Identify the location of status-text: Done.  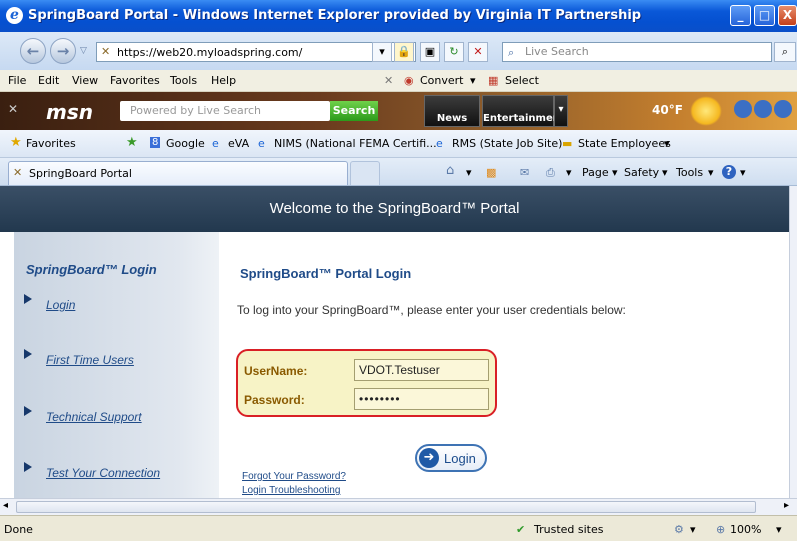
(18, 529).